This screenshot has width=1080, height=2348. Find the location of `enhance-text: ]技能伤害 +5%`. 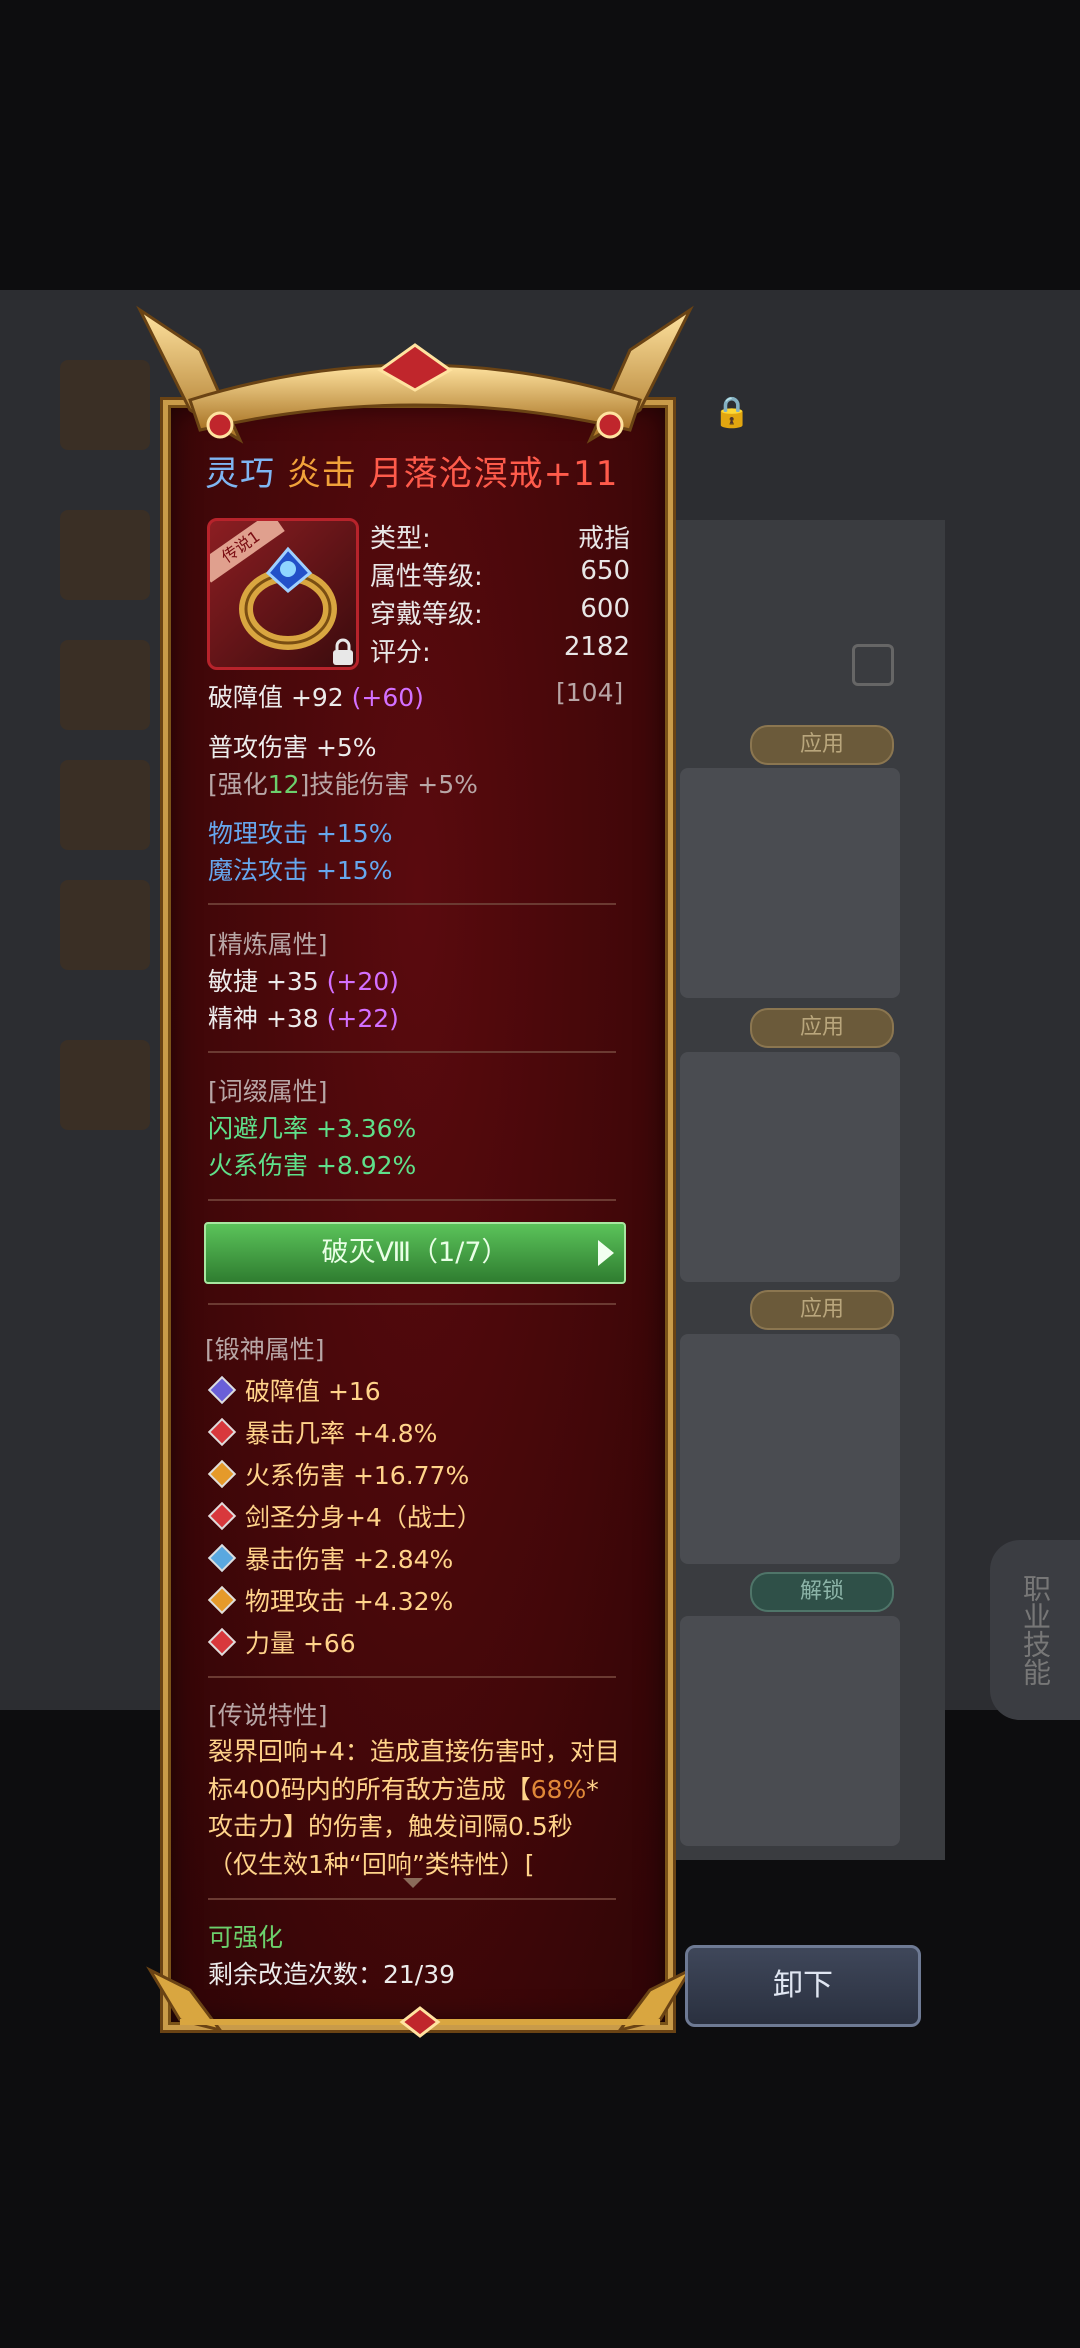

enhance-text: ]技能伤害 +5% is located at coordinates (388, 784).